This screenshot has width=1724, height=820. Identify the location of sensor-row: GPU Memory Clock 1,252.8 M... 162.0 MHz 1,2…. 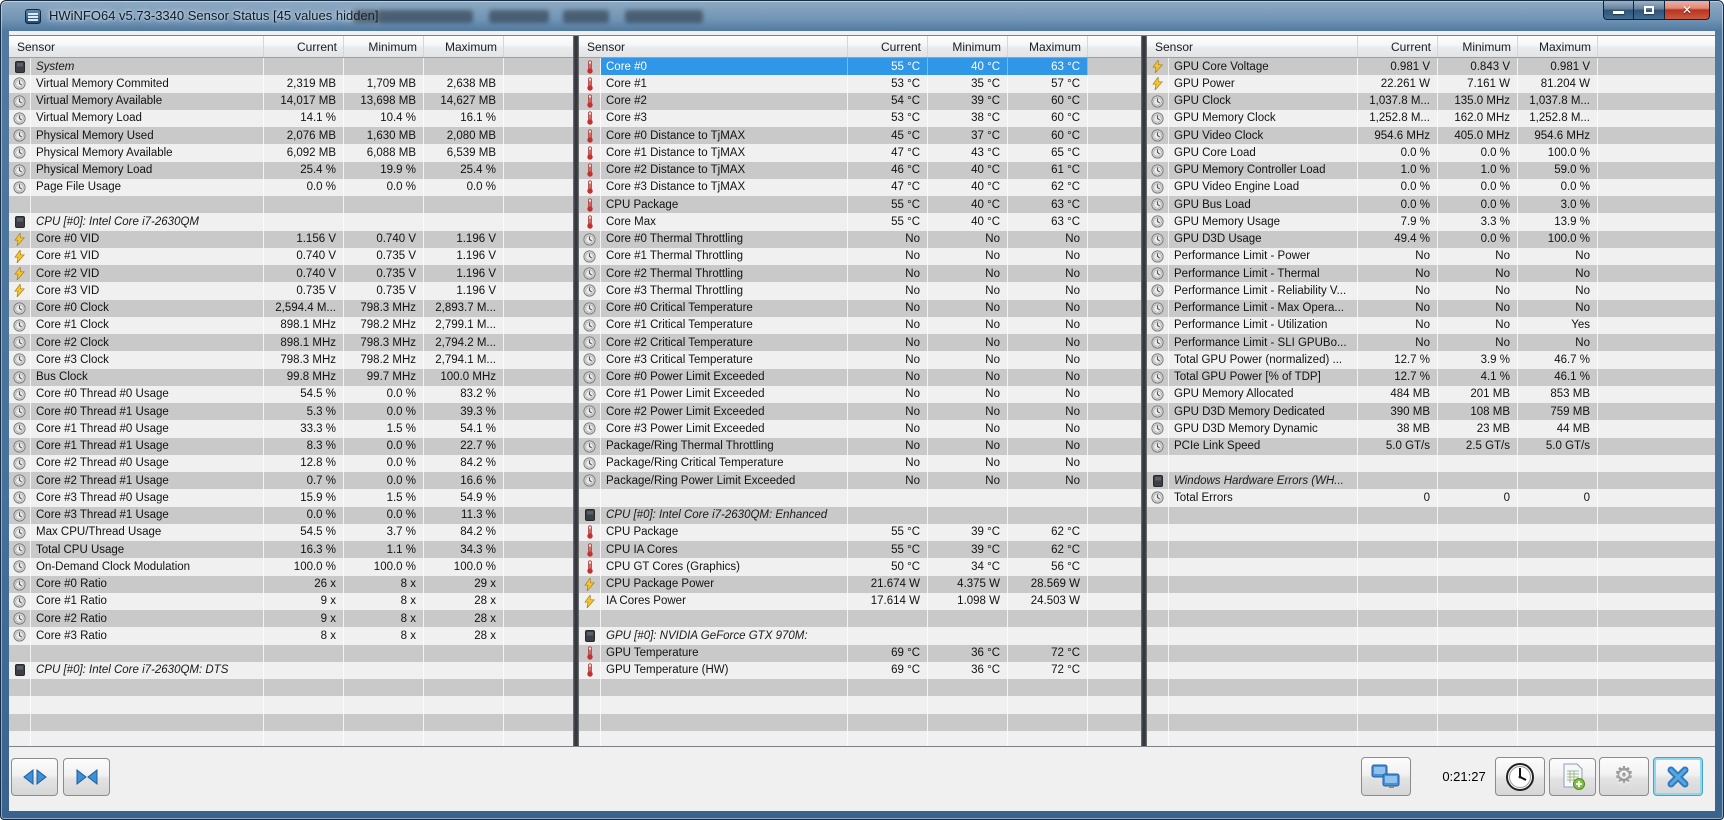
(1431, 118).